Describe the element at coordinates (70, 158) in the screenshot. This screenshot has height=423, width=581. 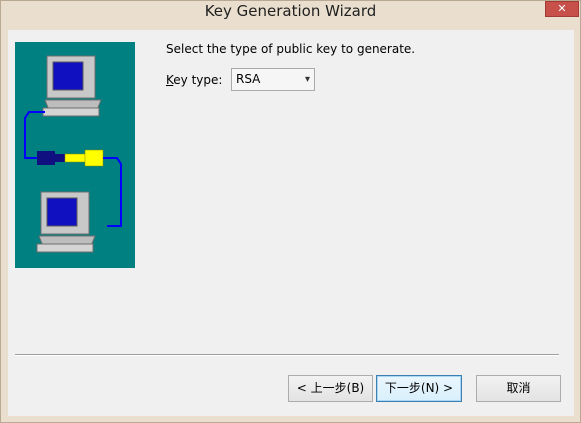
I see `key-icon` at that location.